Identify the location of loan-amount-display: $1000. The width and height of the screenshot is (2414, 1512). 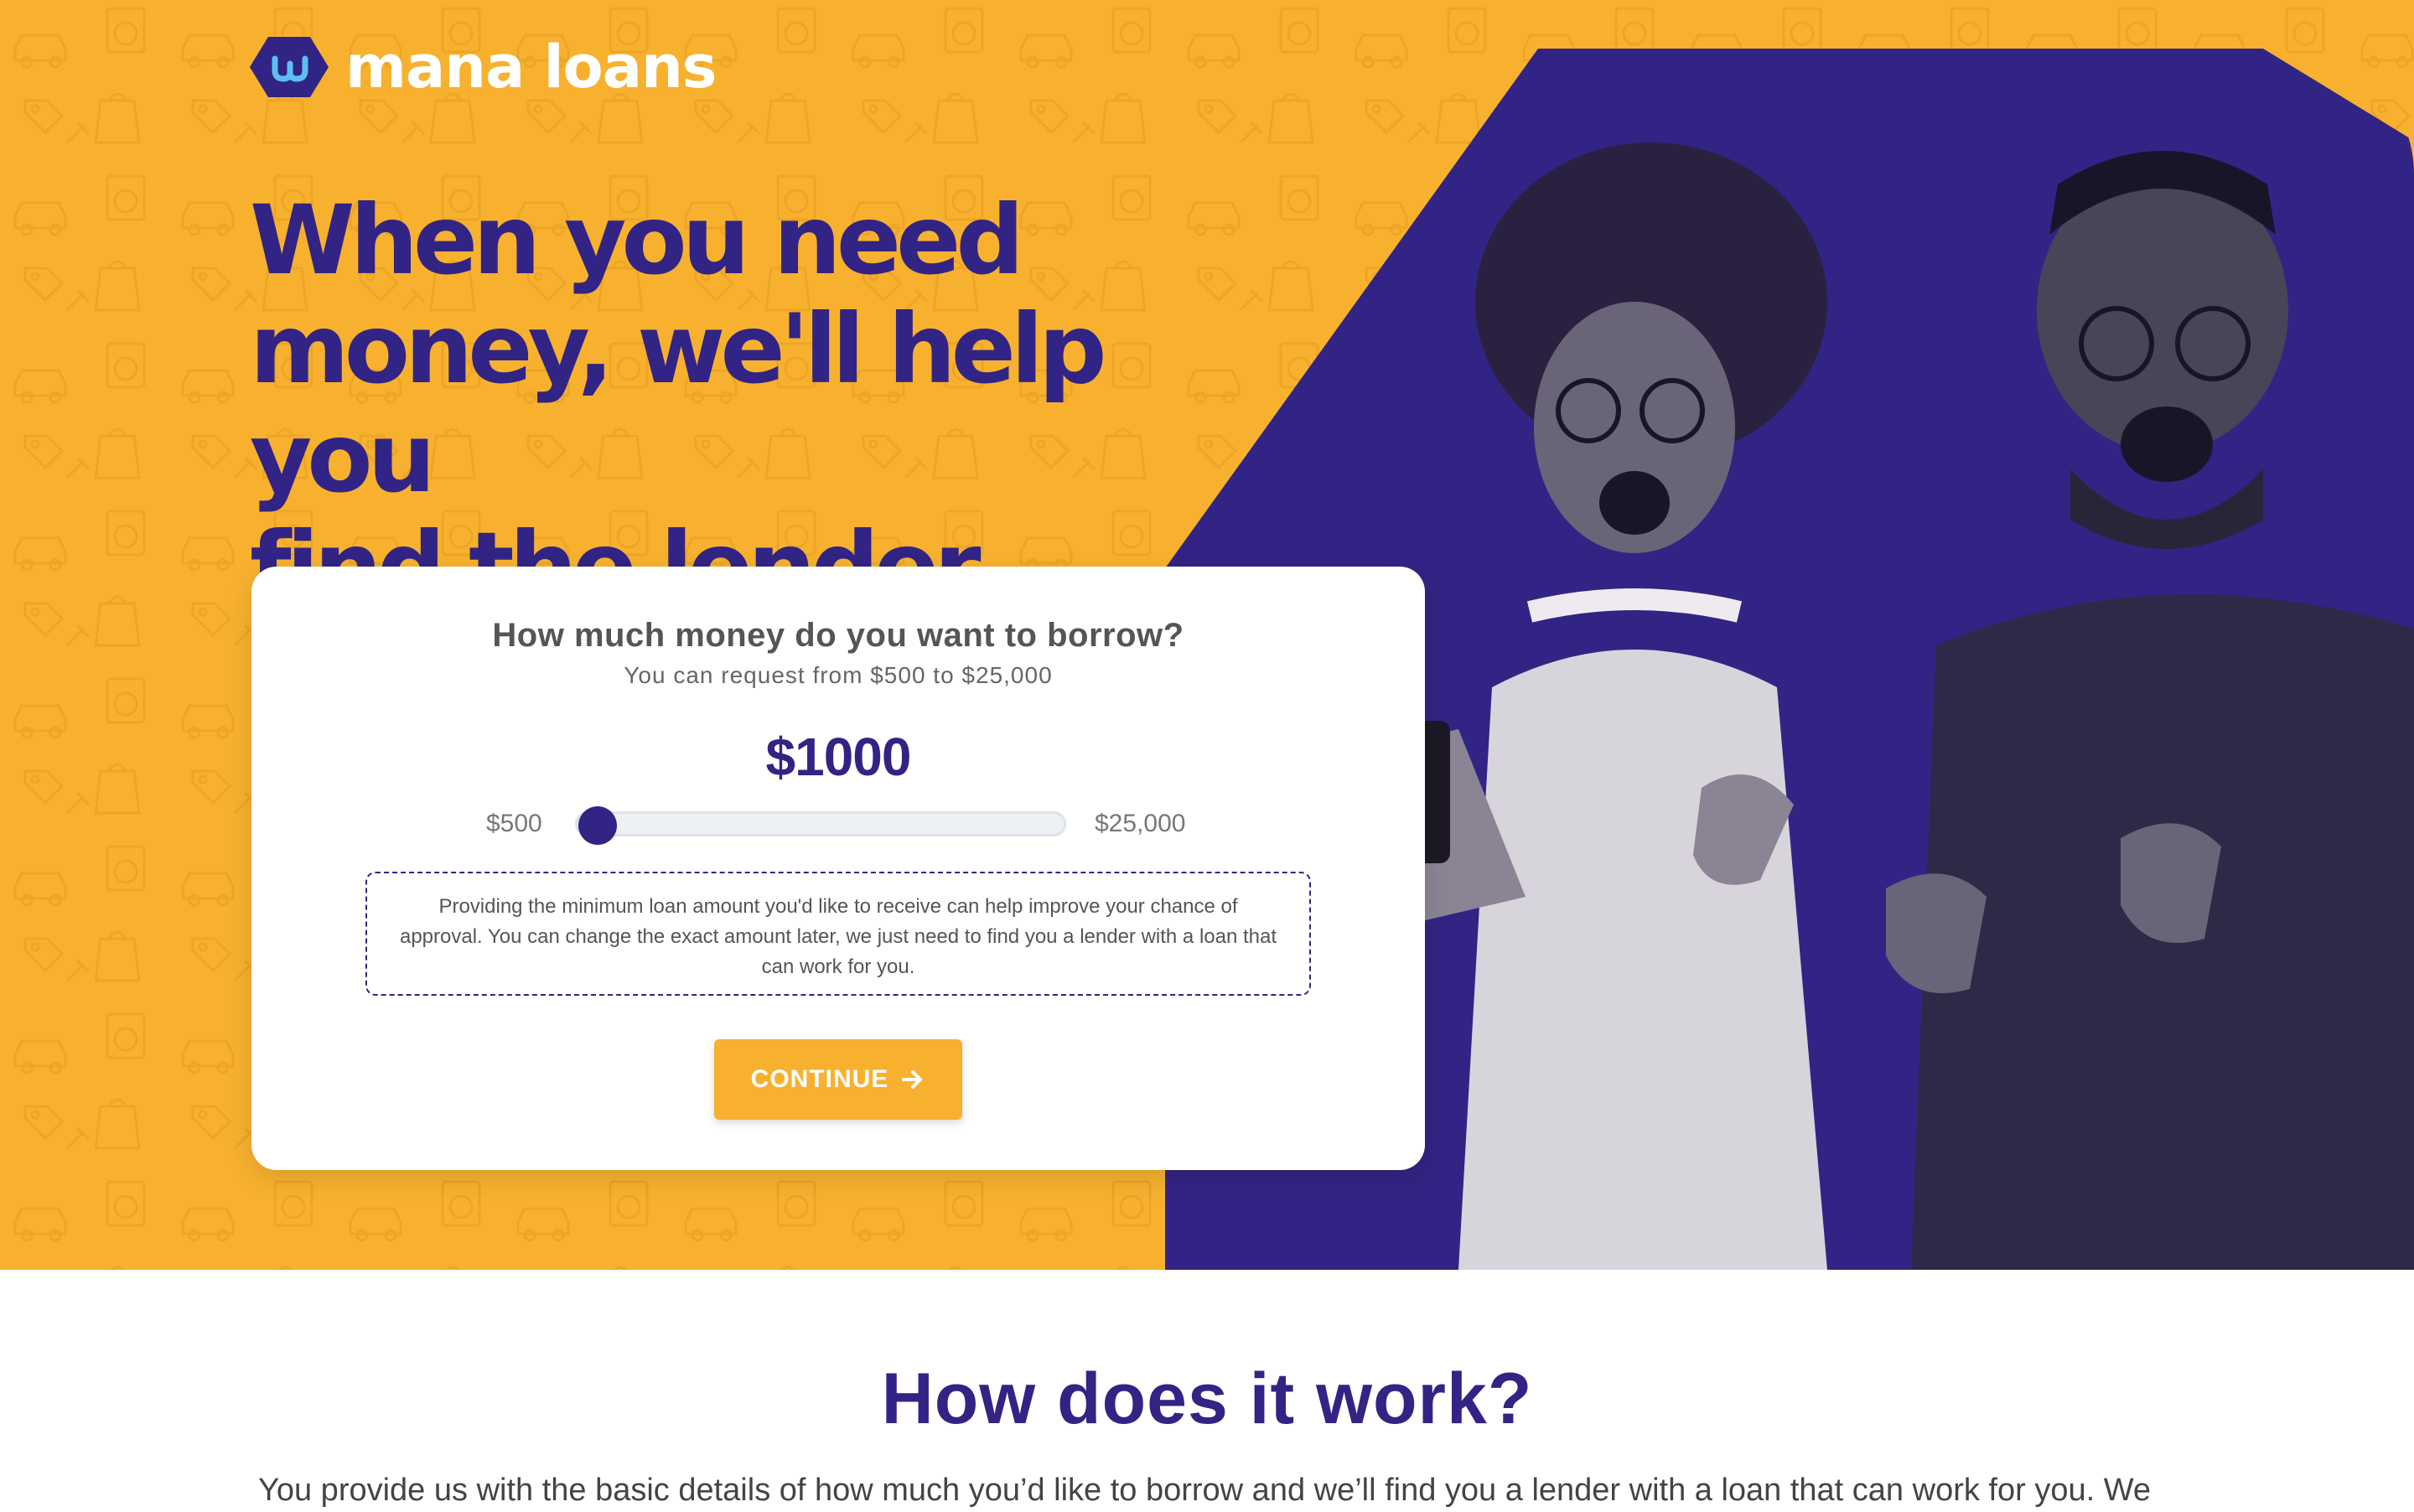
(839, 757).